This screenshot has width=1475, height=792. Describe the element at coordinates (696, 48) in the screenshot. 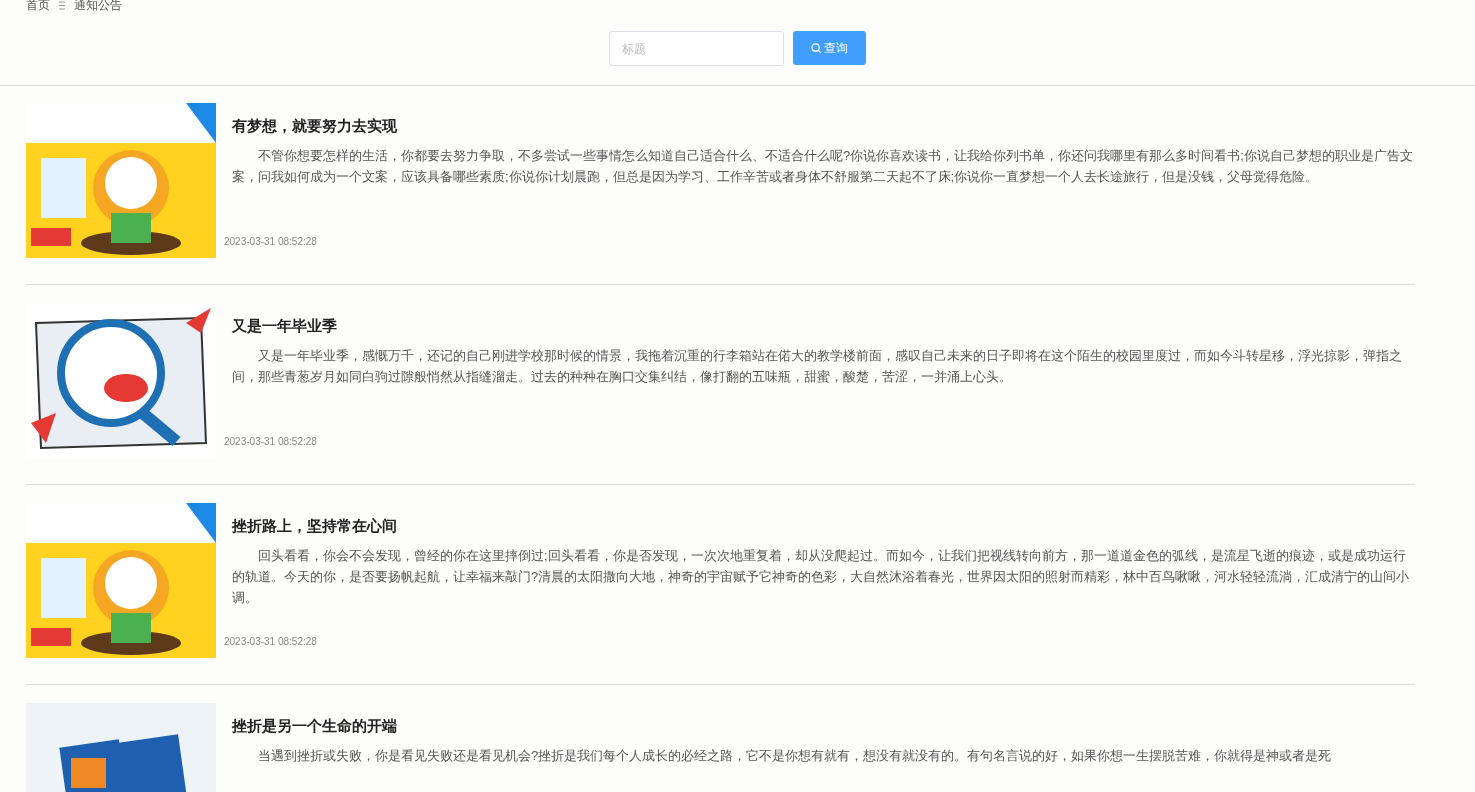

I see `search-field: 标题` at that location.